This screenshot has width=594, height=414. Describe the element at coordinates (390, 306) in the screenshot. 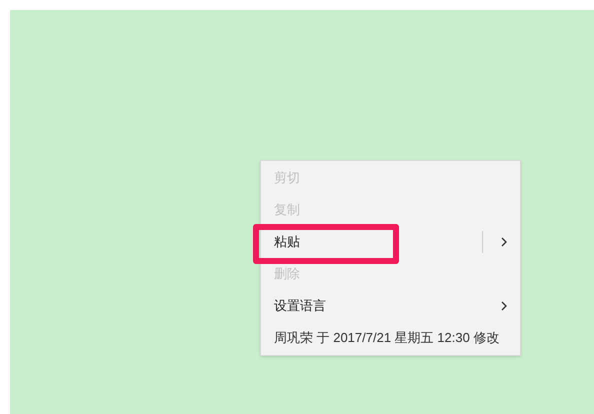

I see `menu-item: 设置语言` at that location.